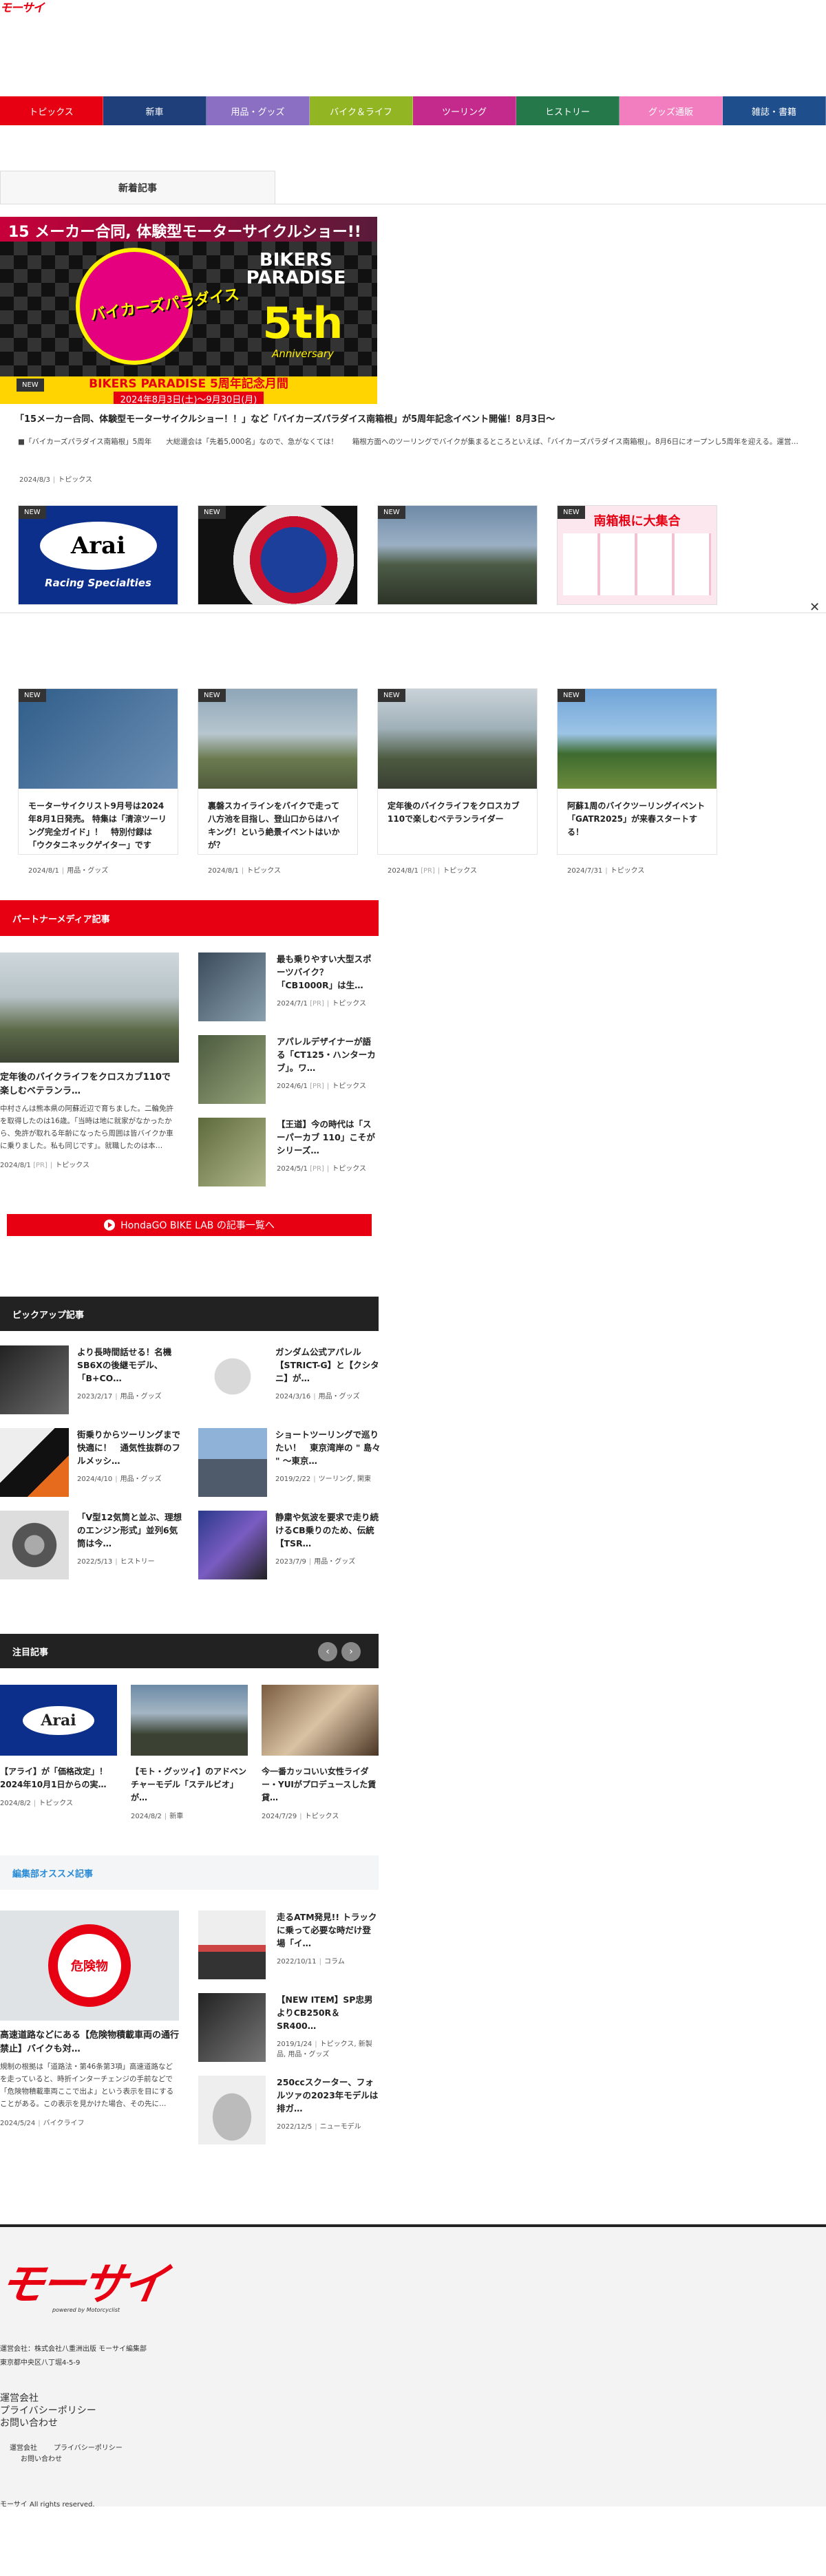 This screenshot has width=826, height=2576. What do you see at coordinates (464, 110) in the screenshot?
I see `nav-touring: ツーリング` at bounding box center [464, 110].